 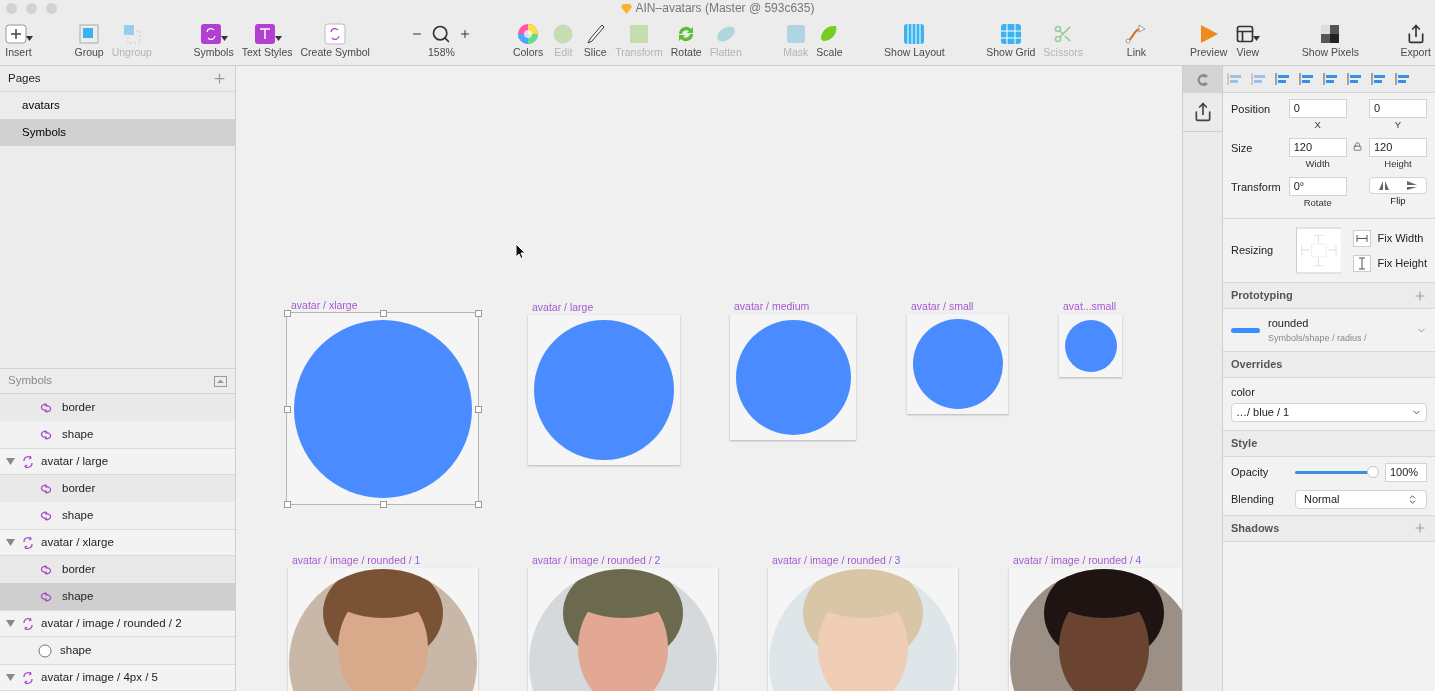 I want to click on override-select: …/ blue / 1, so click(x=1329, y=412).